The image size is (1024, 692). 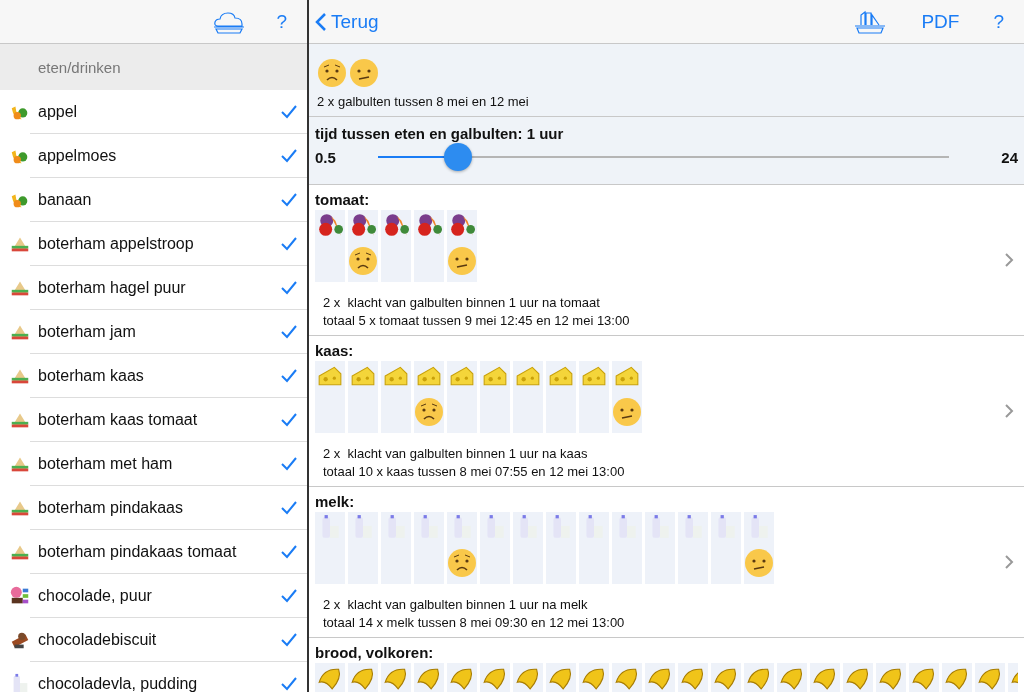 I want to click on item-label: chocoladevla, pudding, so click(x=118, y=683).